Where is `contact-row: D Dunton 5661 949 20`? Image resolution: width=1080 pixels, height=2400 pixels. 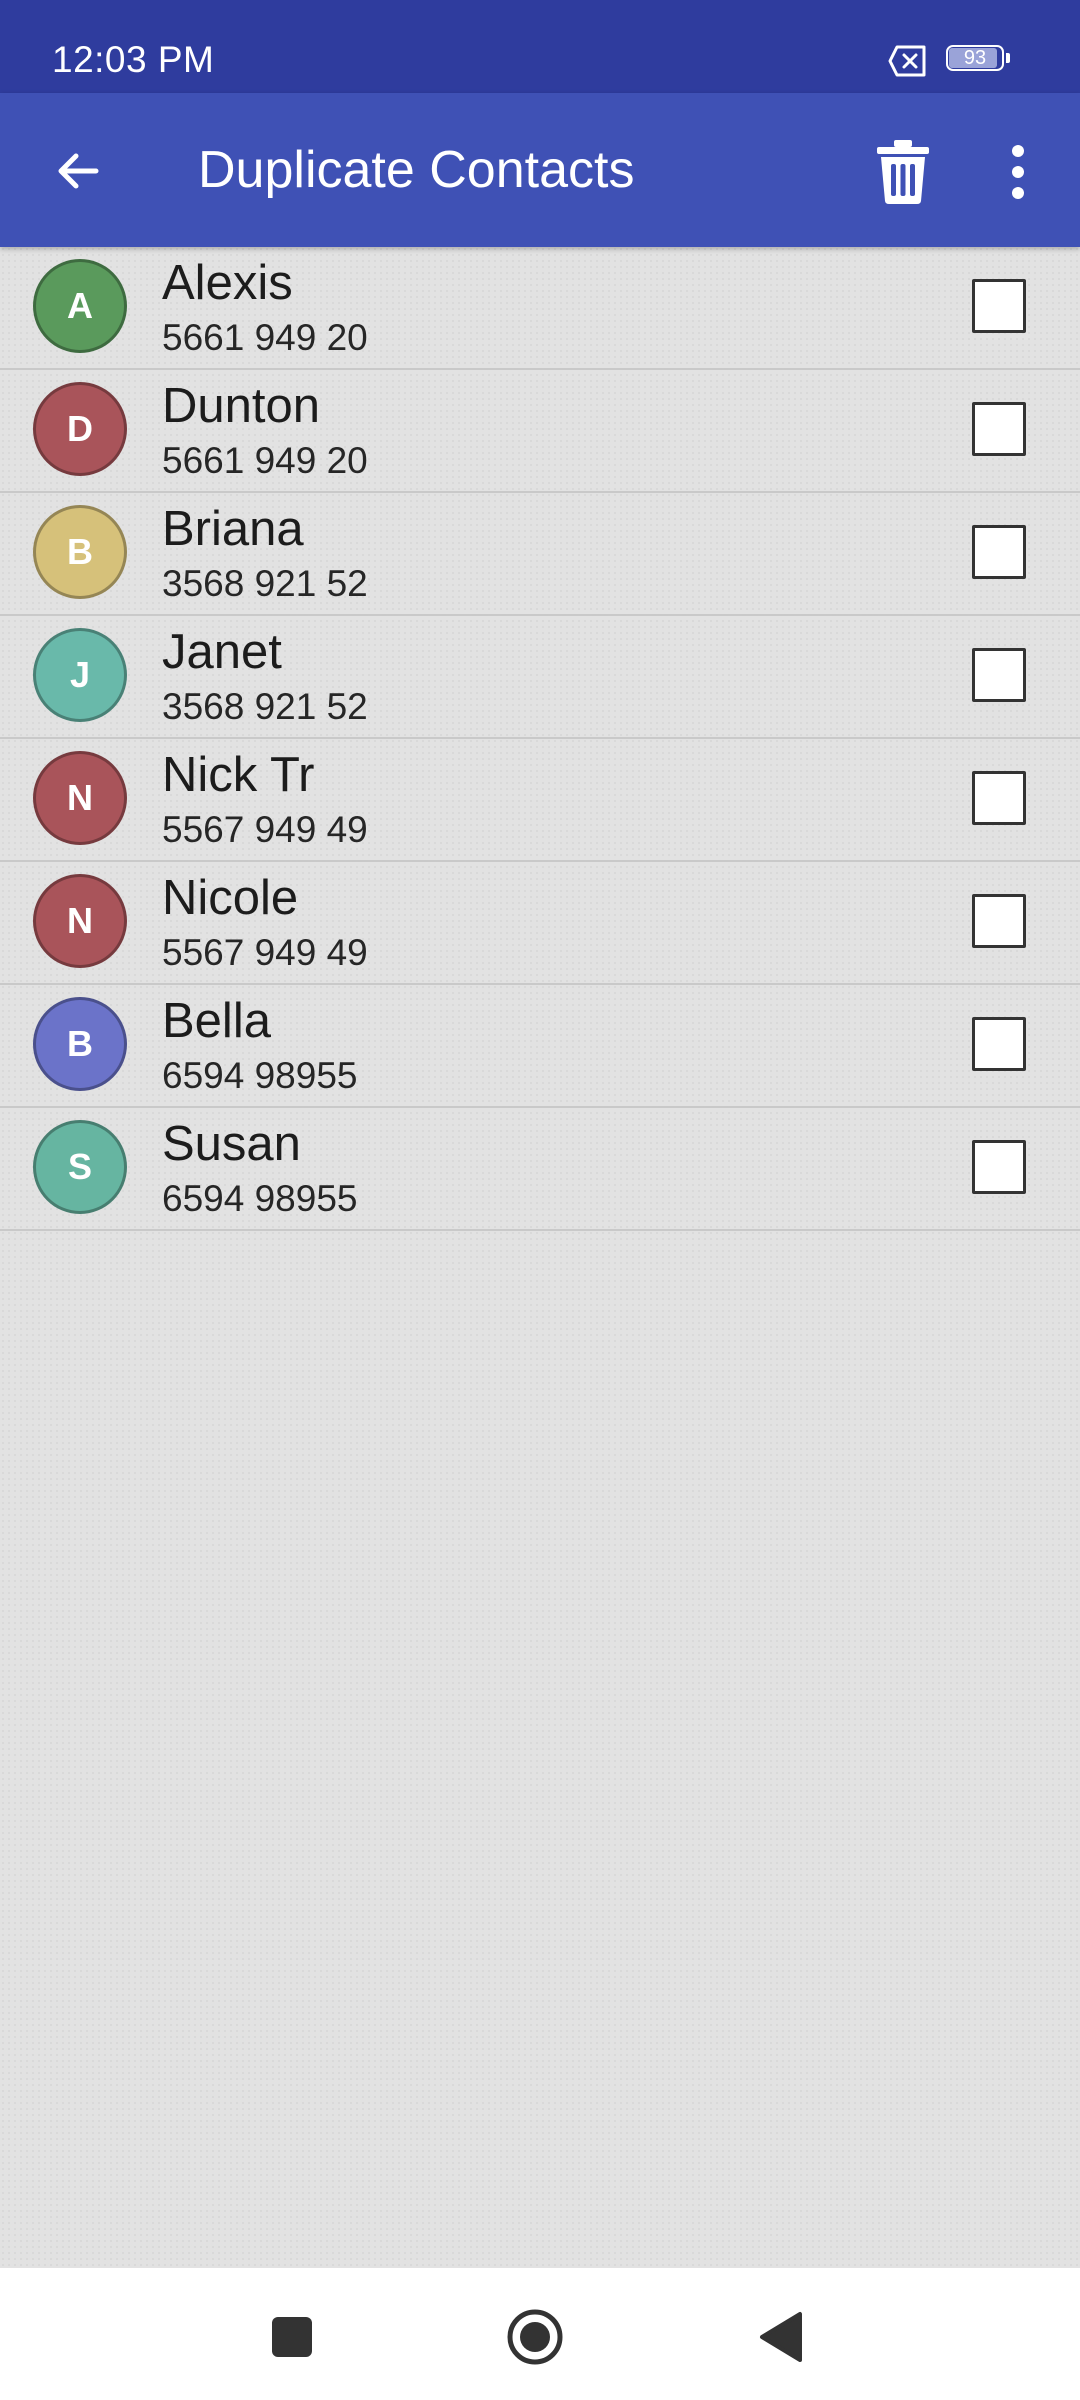
contact-row: D Dunton 5661 949 20 is located at coordinates (540, 431).